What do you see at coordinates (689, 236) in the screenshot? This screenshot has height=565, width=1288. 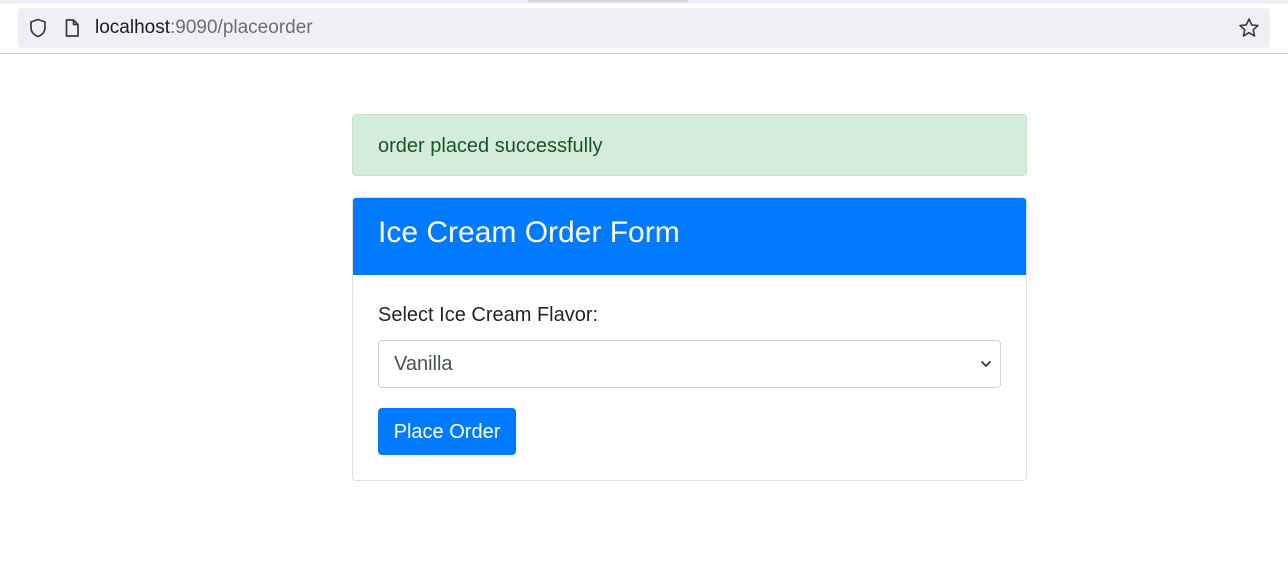 I see `card-header: Ice Cream Order Form` at bounding box center [689, 236].